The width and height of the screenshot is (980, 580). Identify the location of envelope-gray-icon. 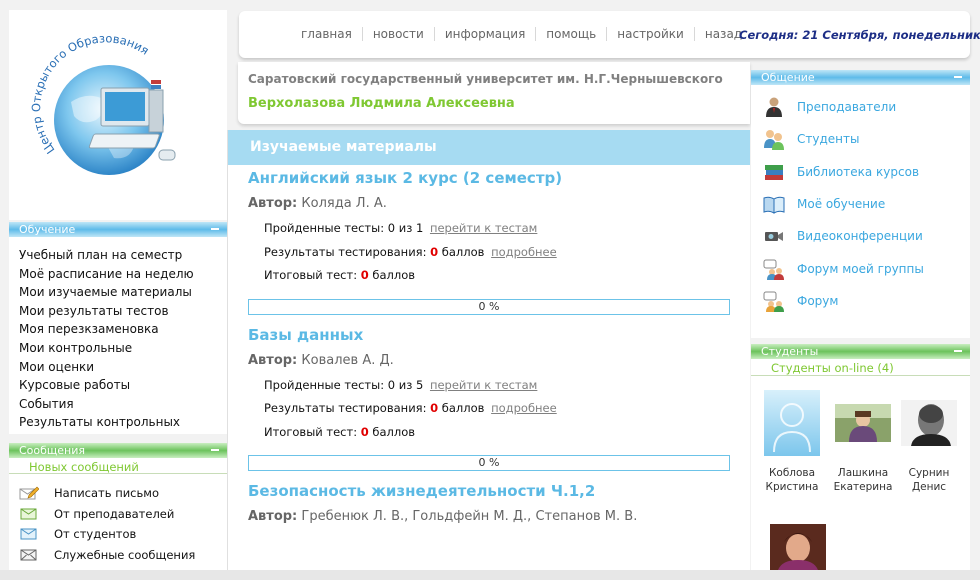
(29, 555).